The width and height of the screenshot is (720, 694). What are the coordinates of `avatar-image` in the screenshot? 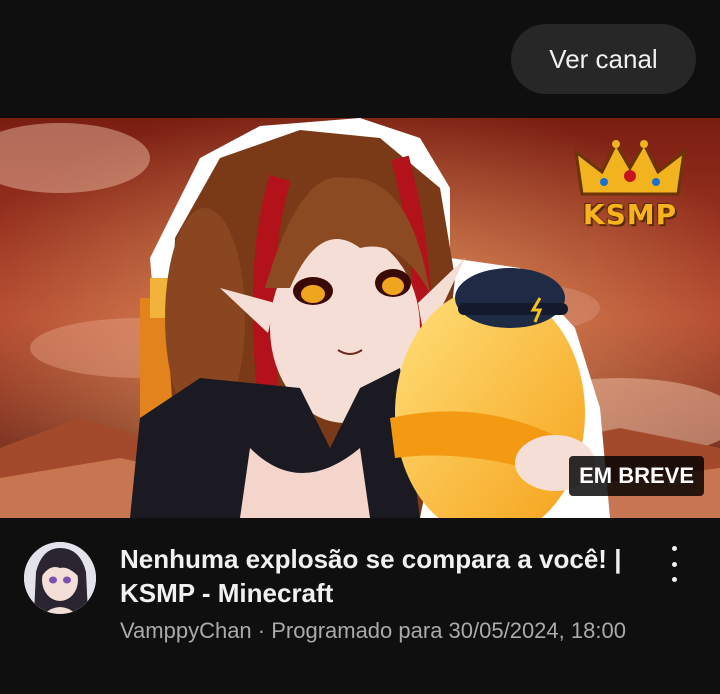 It's located at (60, 578).